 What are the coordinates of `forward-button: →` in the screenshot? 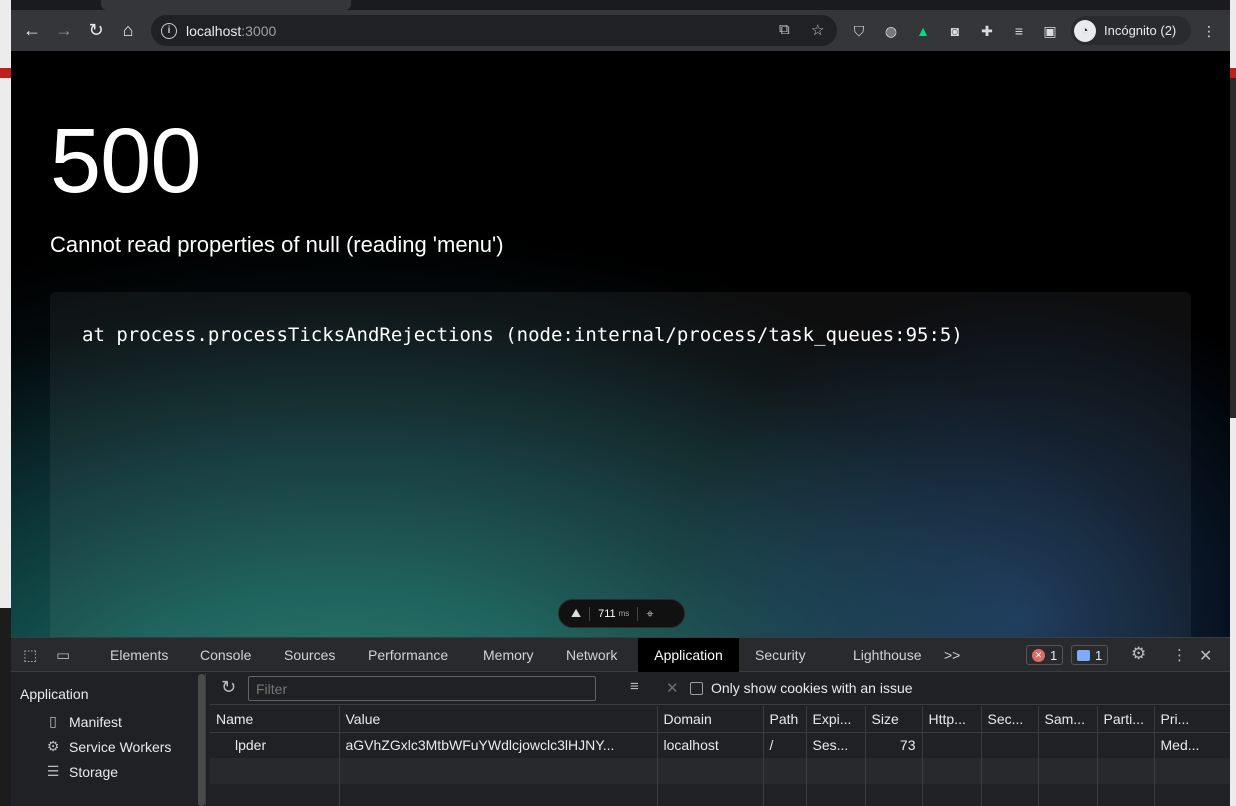 It's located at (64, 31).